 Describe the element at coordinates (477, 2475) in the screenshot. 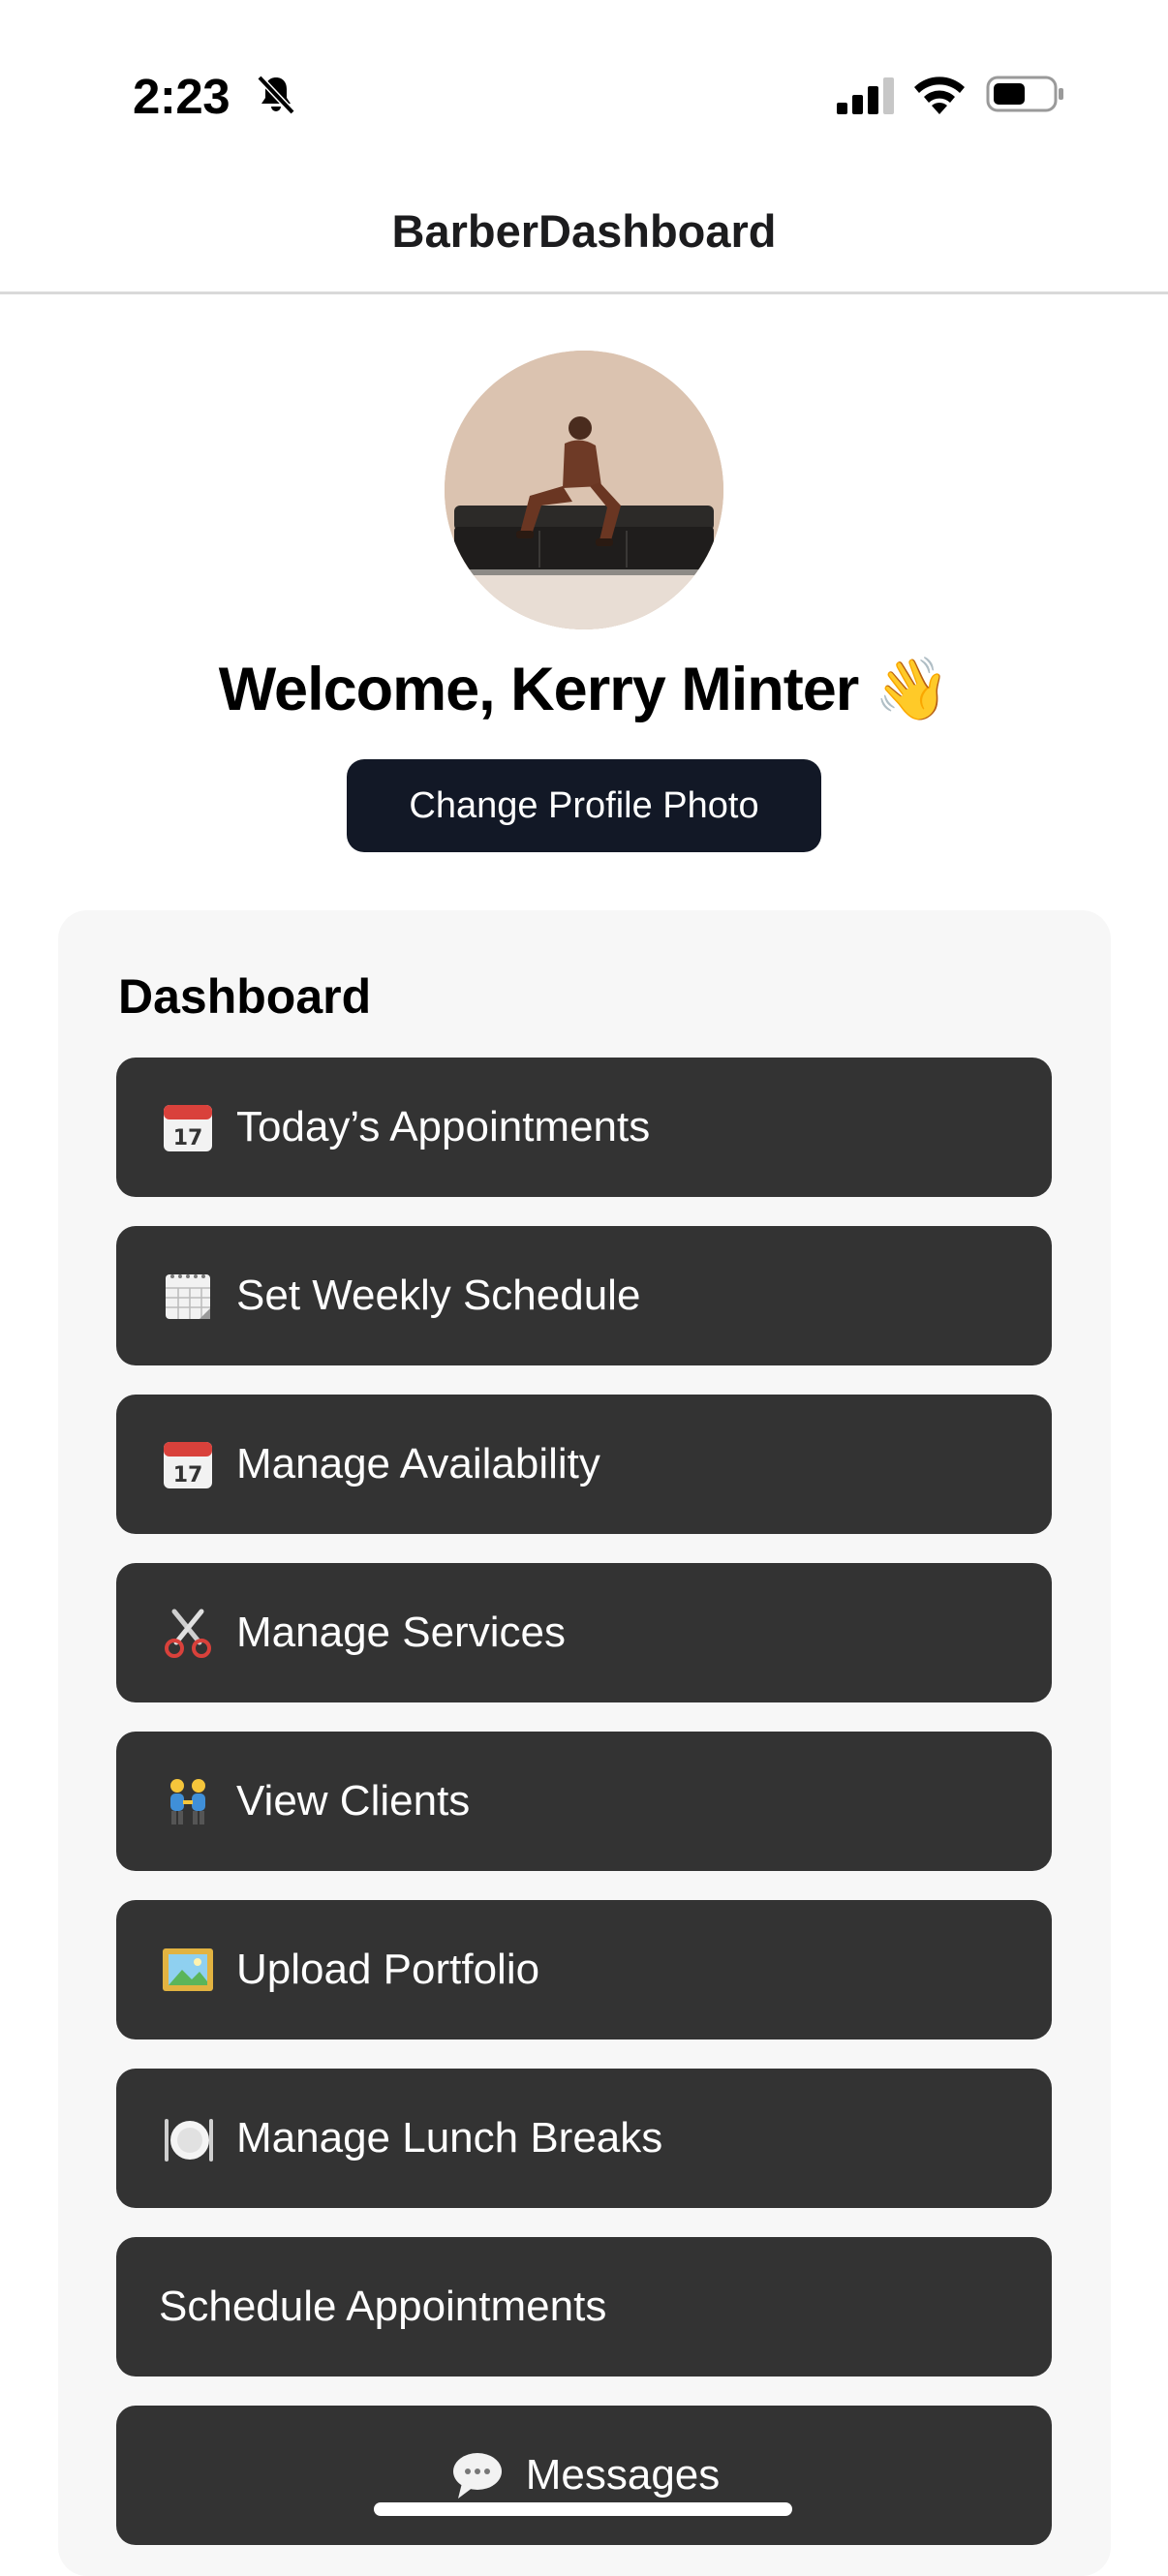

I see `speech-bubble-icon` at that location.